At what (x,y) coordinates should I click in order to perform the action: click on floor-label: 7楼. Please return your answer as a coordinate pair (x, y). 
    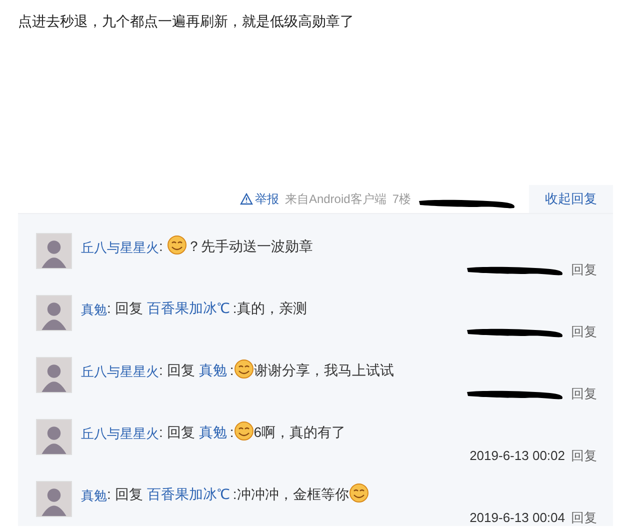
    Looking at the image, I should click on (401, 199).